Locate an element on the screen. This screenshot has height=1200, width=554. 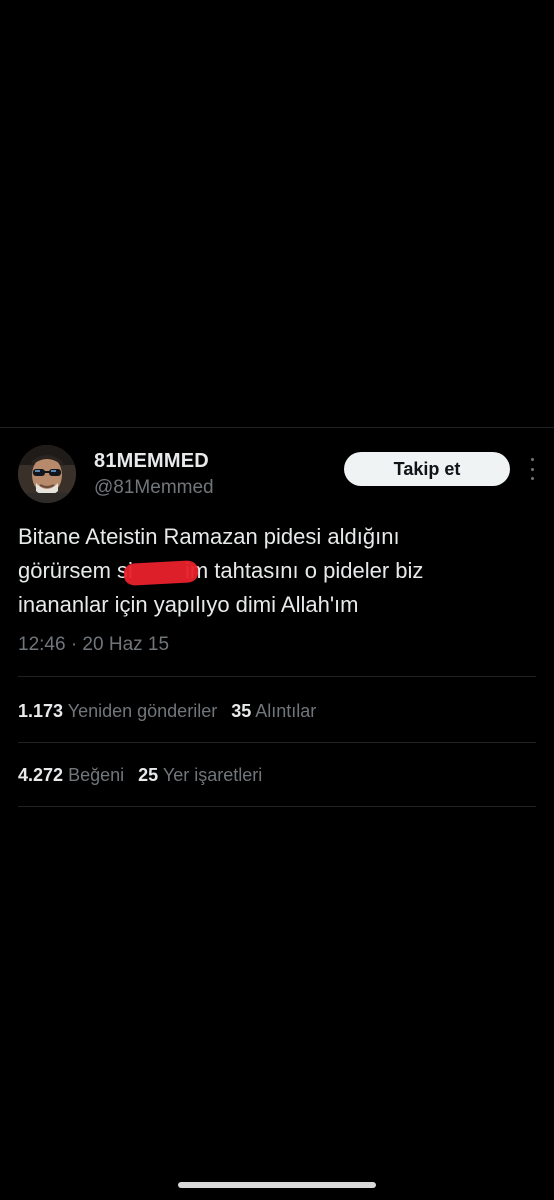
censor-scribble: i is located at coordinates (161, 571).